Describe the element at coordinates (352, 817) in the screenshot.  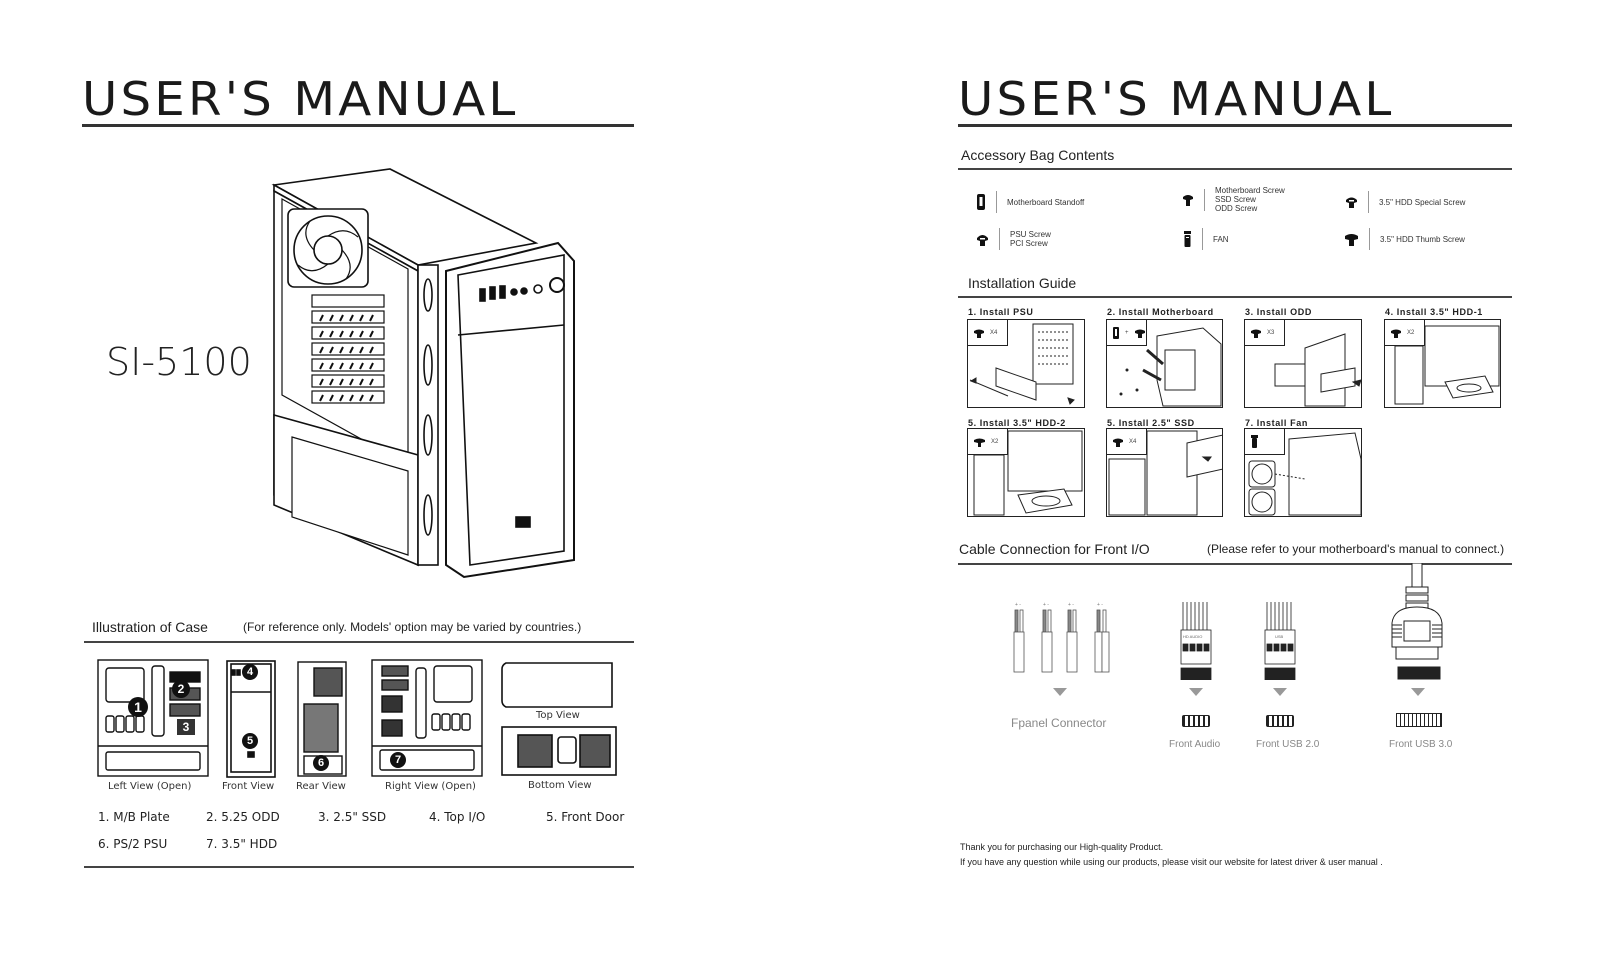
I see `part-3: 3. 2.5" SSD` at that location.